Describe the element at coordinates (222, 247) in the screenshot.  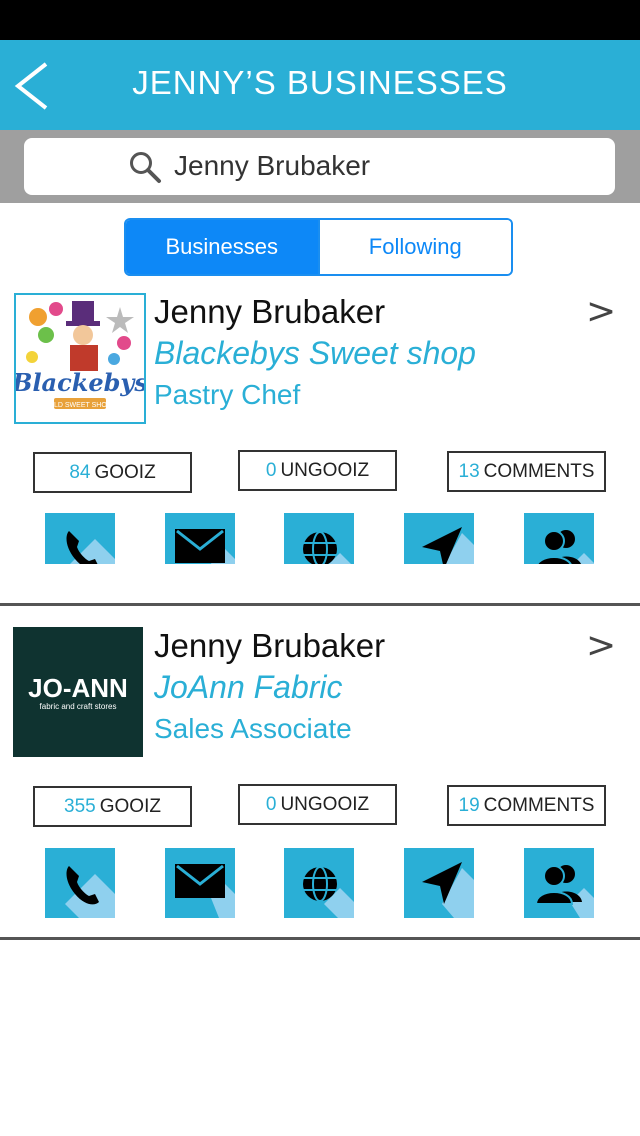
I see `tab-businesses: Businesses` at that location.